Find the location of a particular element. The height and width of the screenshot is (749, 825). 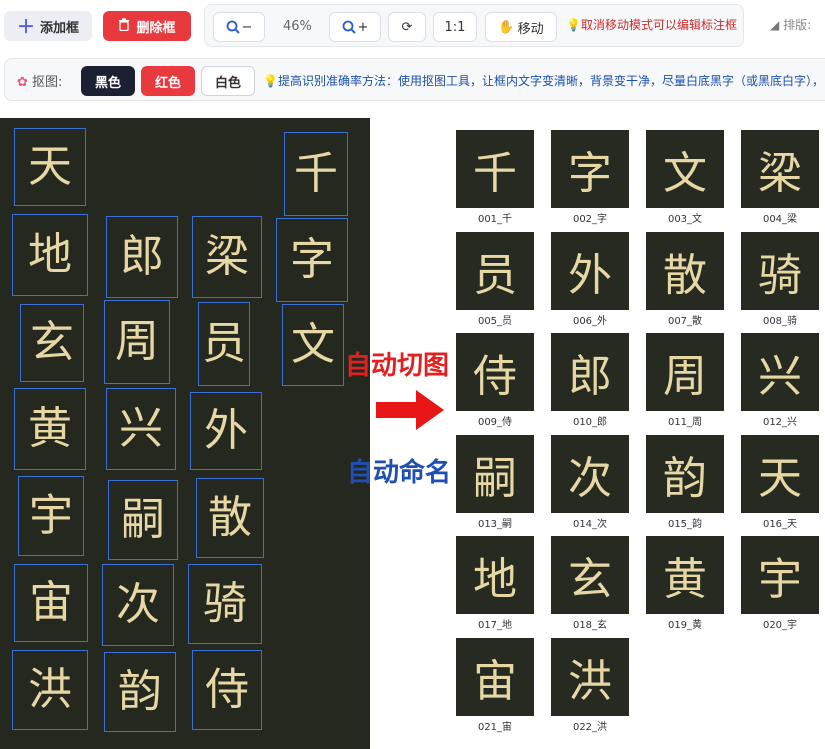

thumbnail-caption: 015_韵 is located at coordinates (685, 524).